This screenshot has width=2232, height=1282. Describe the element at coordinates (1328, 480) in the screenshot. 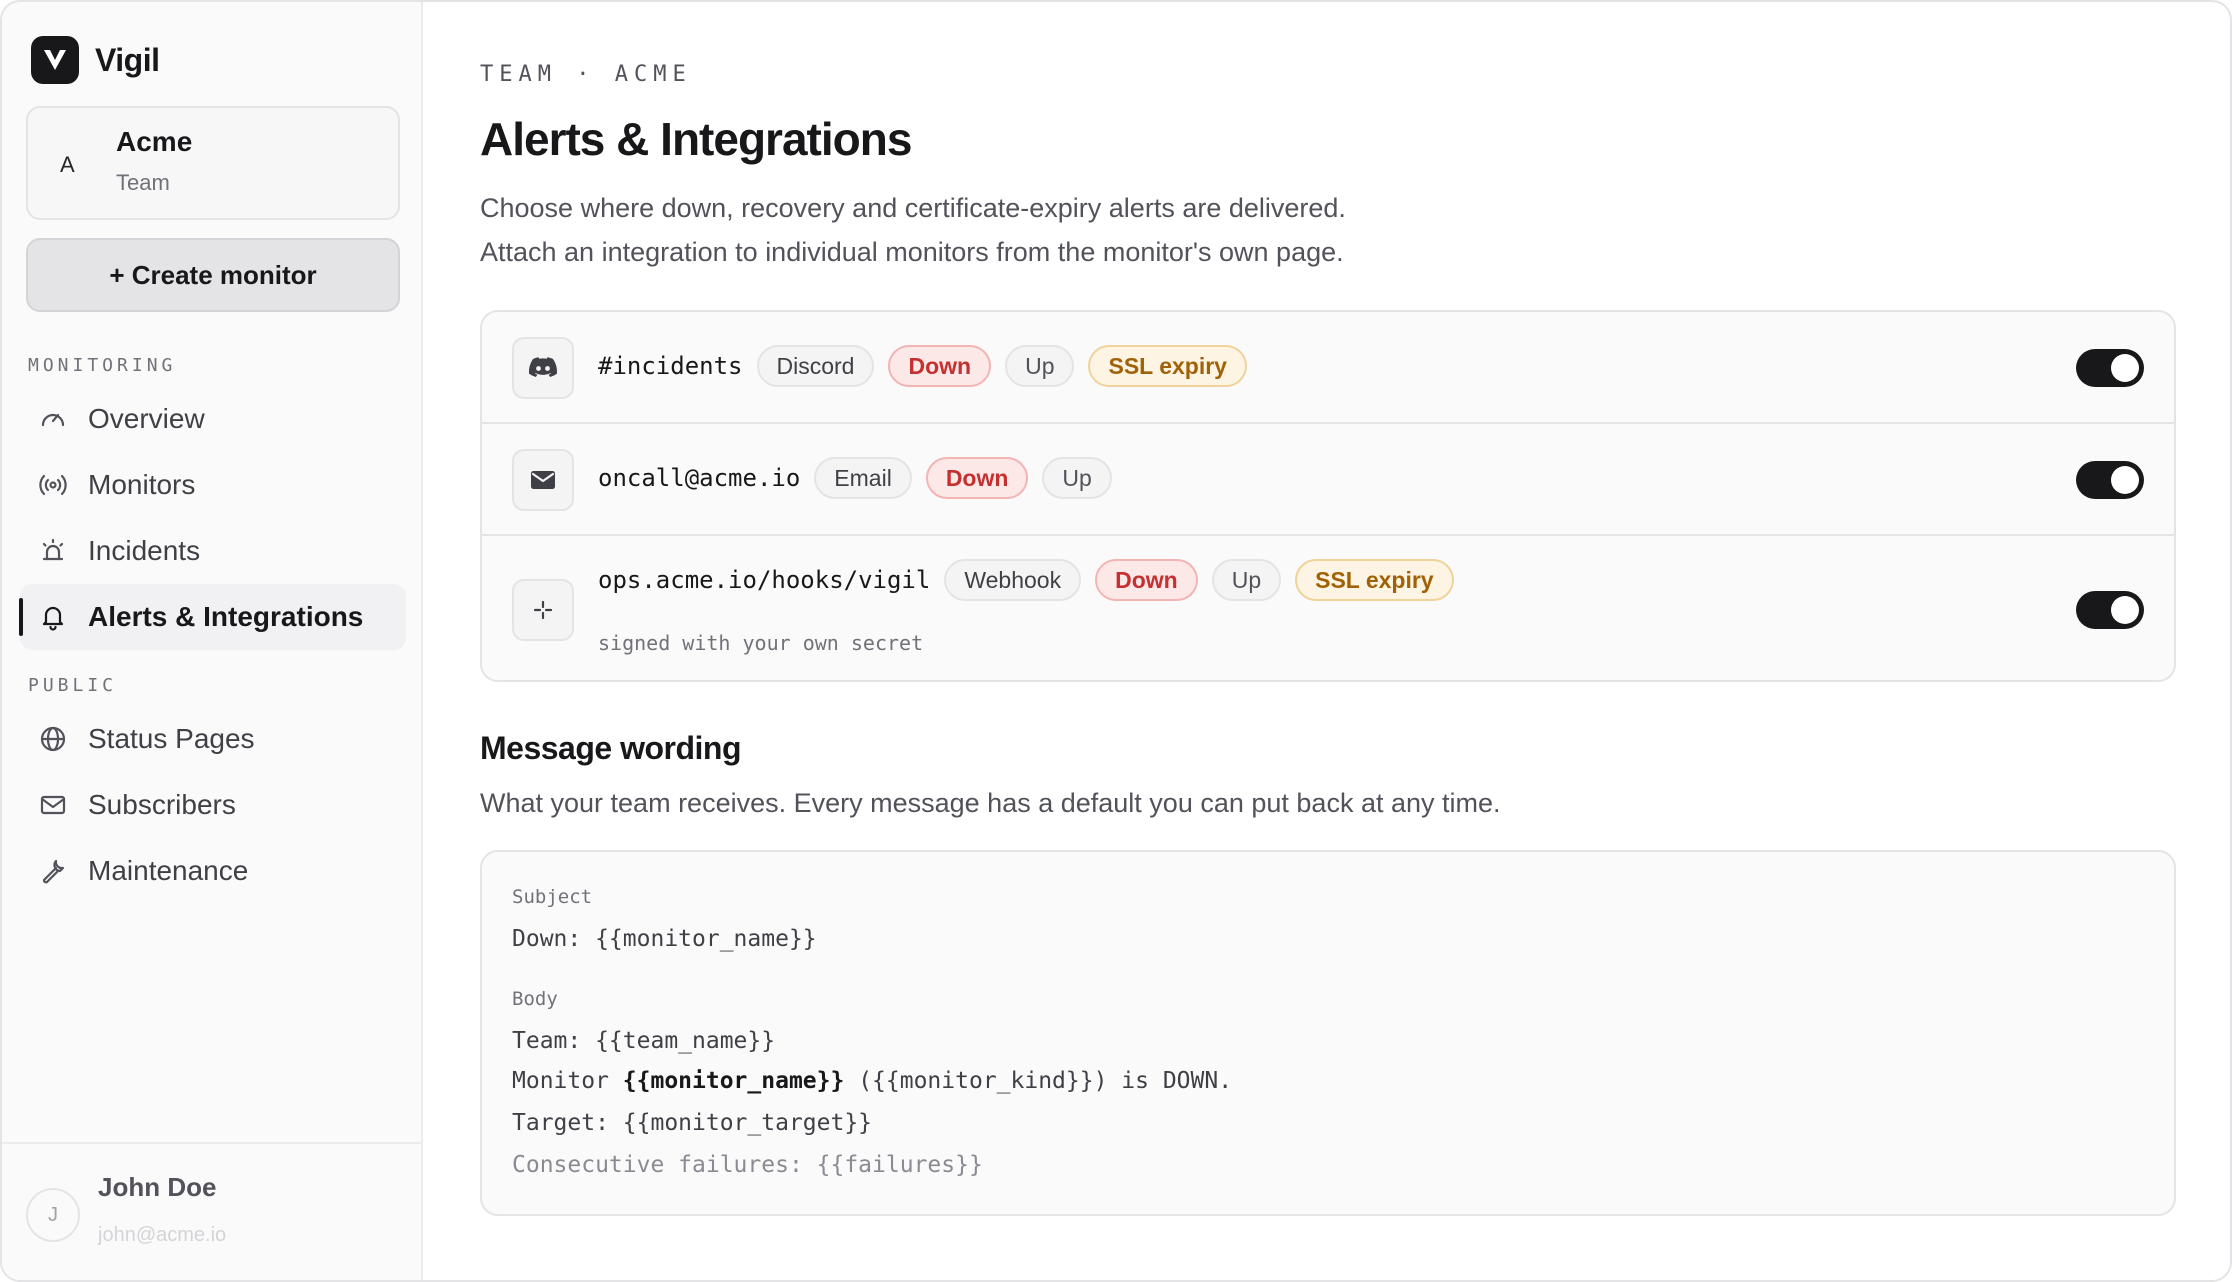

I see `integration-row-email: oncall@acme.io Email Down Up` at that location.